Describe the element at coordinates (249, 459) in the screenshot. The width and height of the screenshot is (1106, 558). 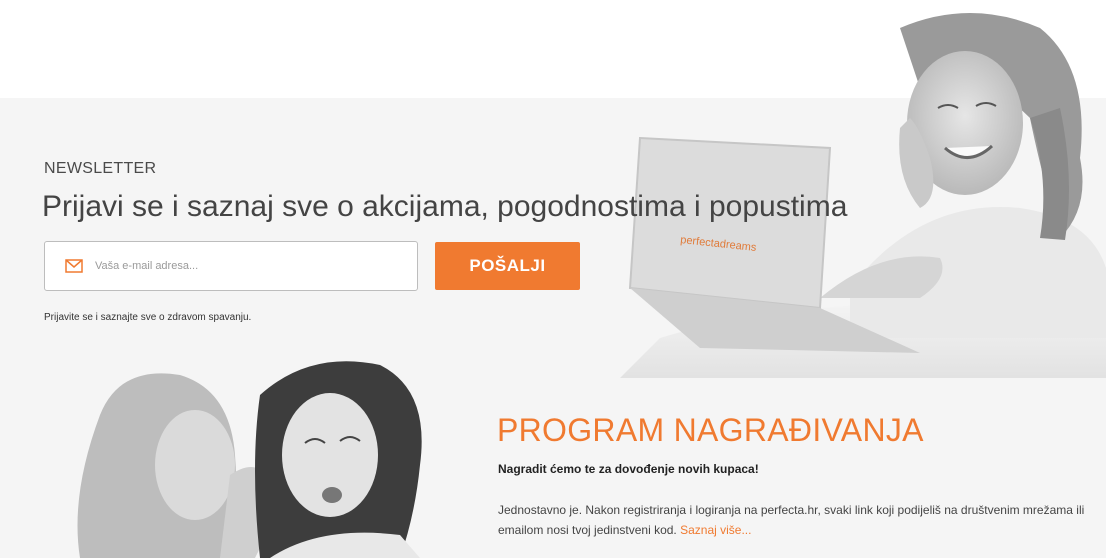
I see `whispering-women-photo` at that location.